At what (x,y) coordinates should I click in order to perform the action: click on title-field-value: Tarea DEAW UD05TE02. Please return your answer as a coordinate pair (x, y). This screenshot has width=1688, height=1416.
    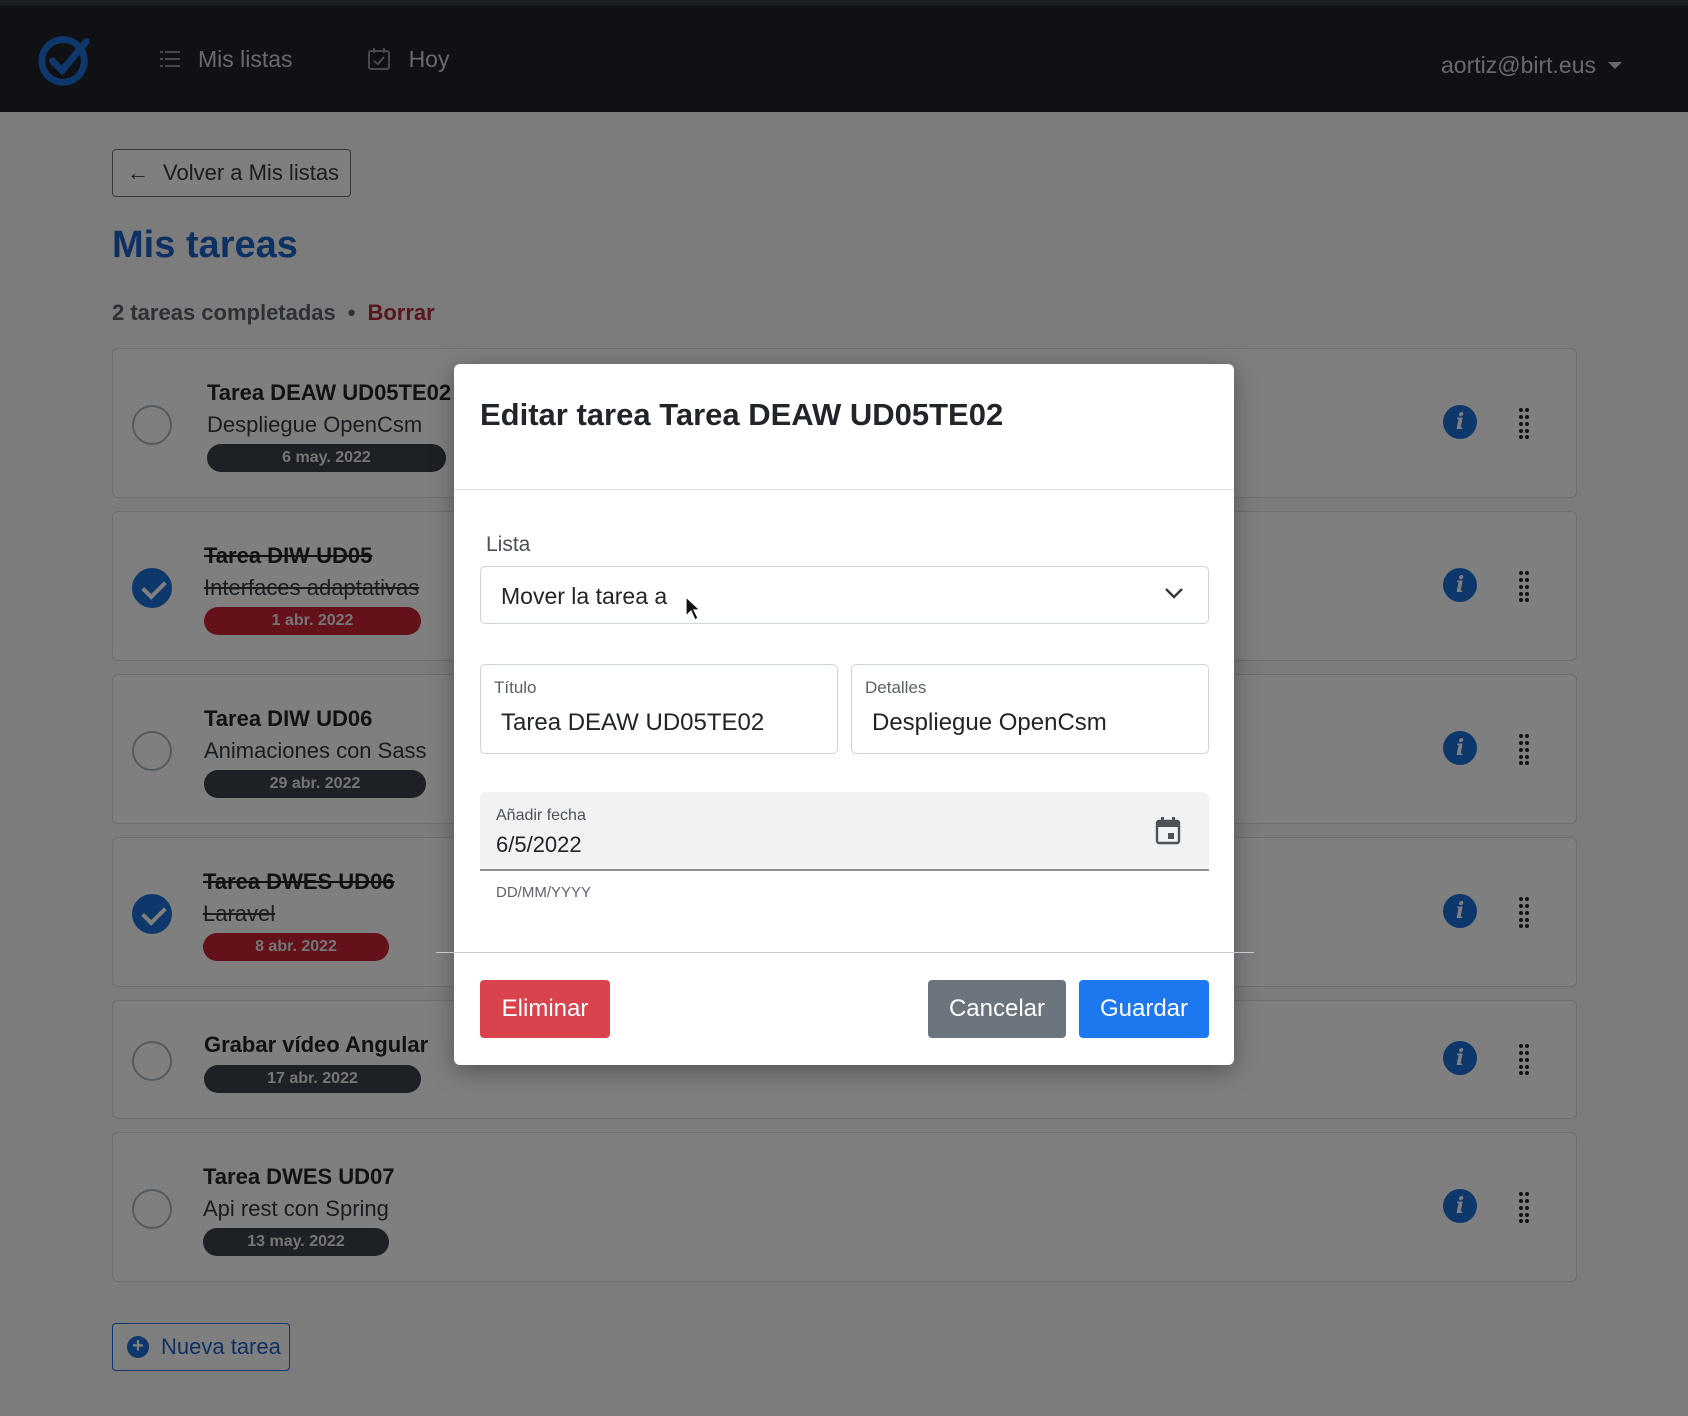
    Looking at the image, I should click on (633, 722).